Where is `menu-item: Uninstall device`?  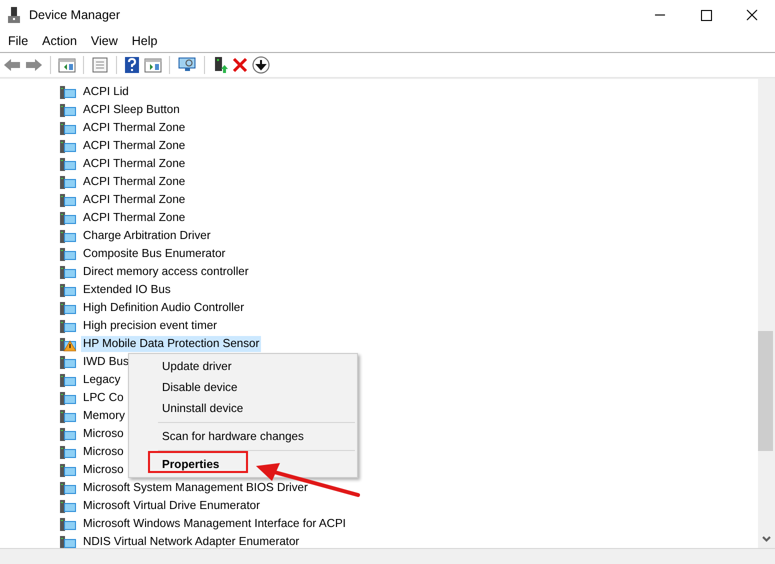 menu-item: Uninstall device is located at coordinates (243, 408).